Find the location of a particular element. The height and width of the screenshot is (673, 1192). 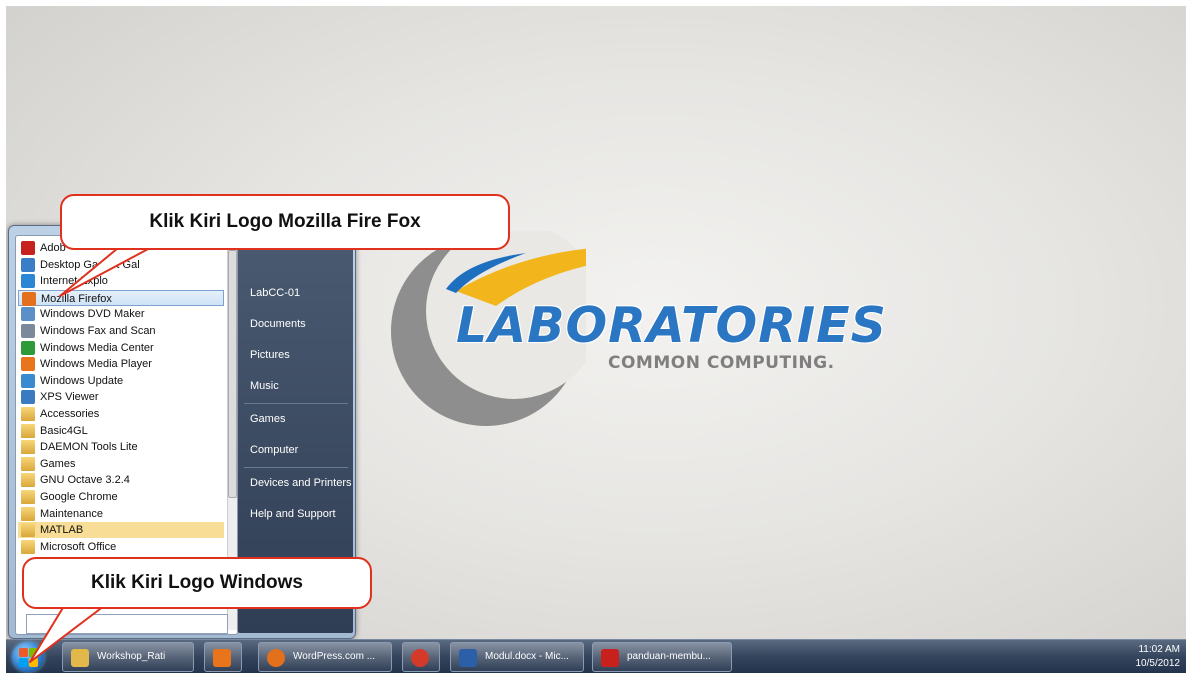

program-item: Windows Media Player is located at coordinates (121, 364).